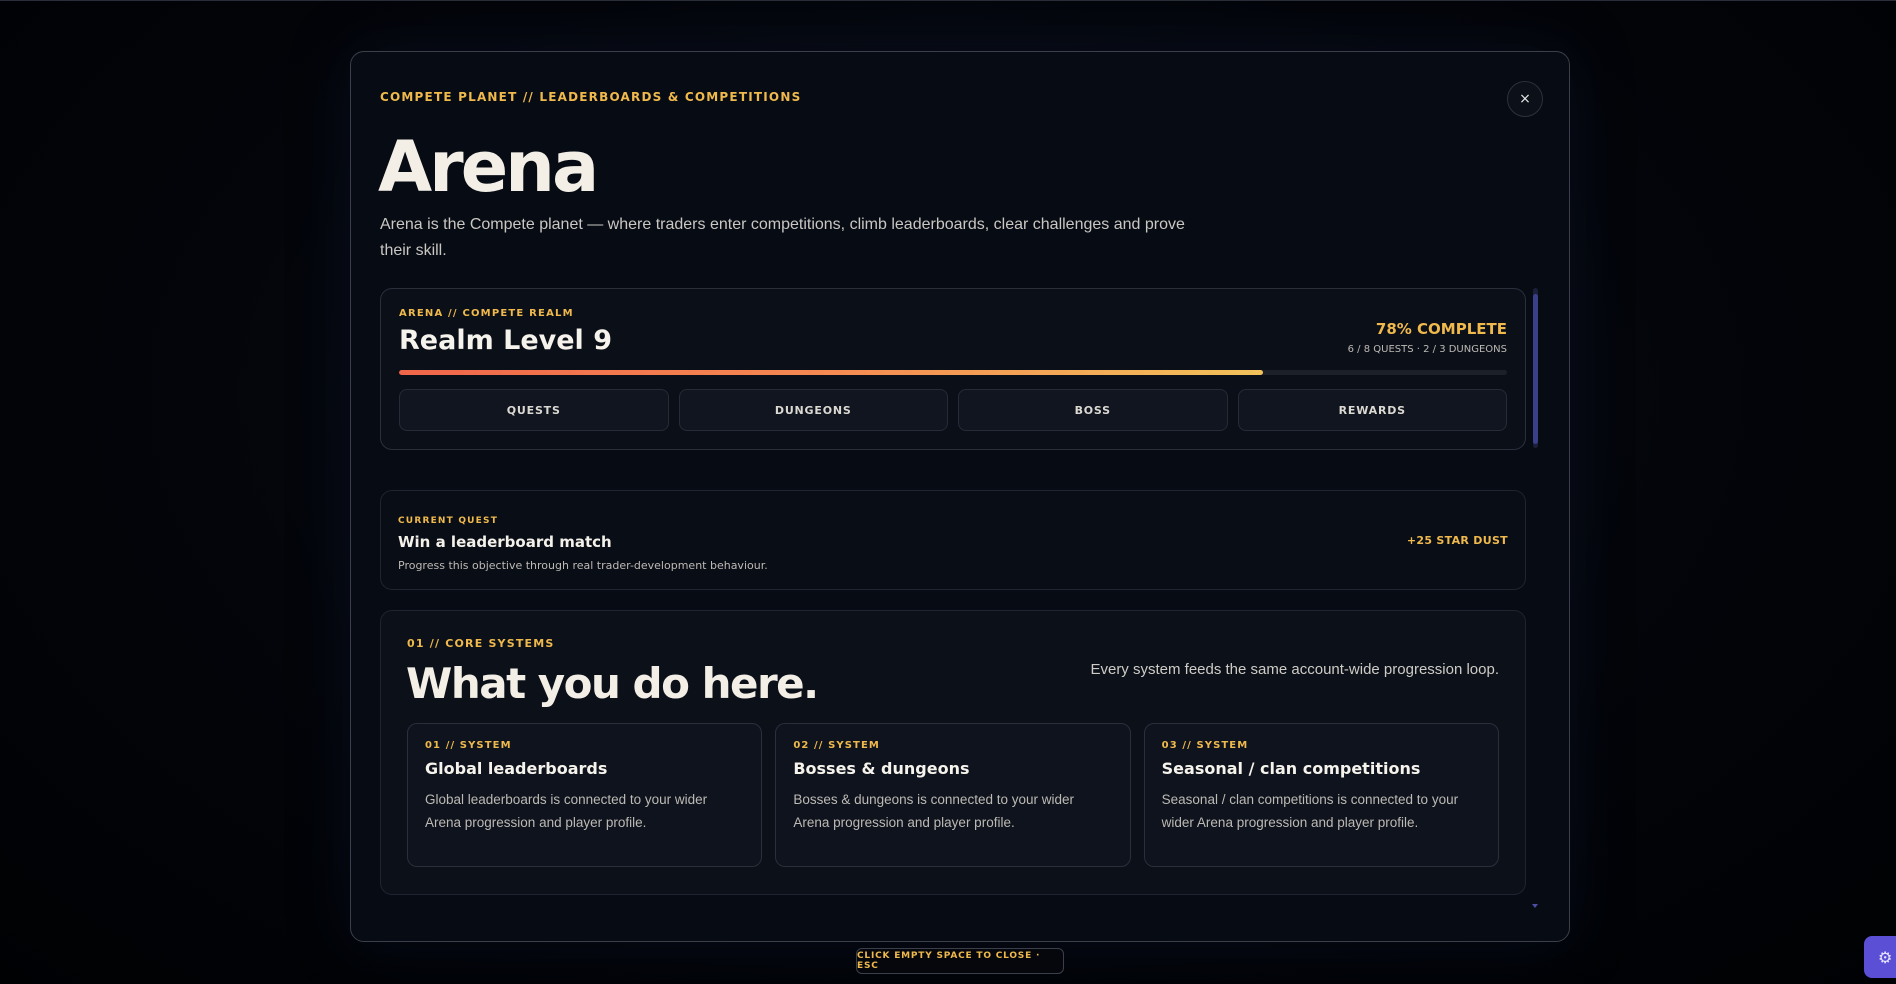 This screenshot has width=1896, height=984. Describe the element at coordinates (1372, 410) in the screenshot. I see `tab-rewards: REWARDS` at that location.